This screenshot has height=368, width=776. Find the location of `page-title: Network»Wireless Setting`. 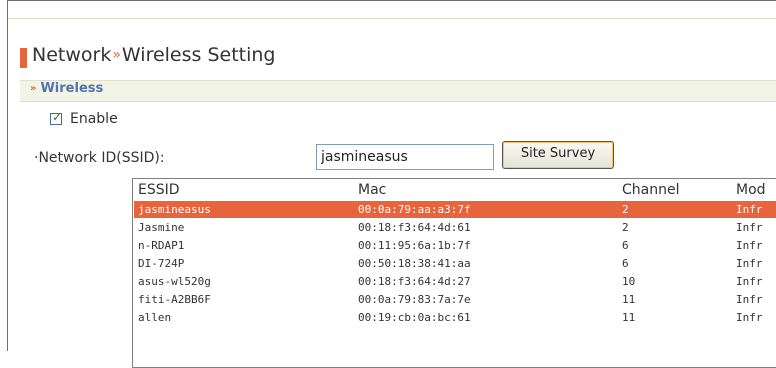

page-title: Network»Wireless Setting is located at coordinates (154, 55).